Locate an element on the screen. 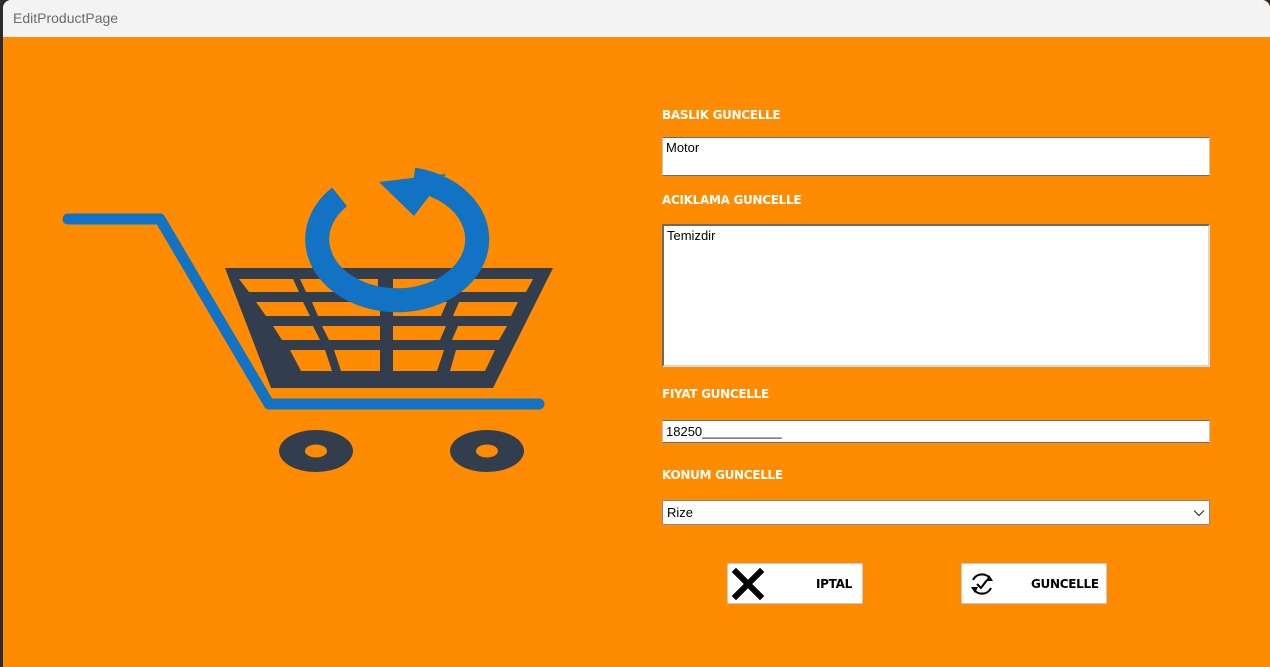 Image resolution: width=1270 pixels, height=667 pixels. update-button-label: GUNCELLE is located at coordinates (1065, 584).